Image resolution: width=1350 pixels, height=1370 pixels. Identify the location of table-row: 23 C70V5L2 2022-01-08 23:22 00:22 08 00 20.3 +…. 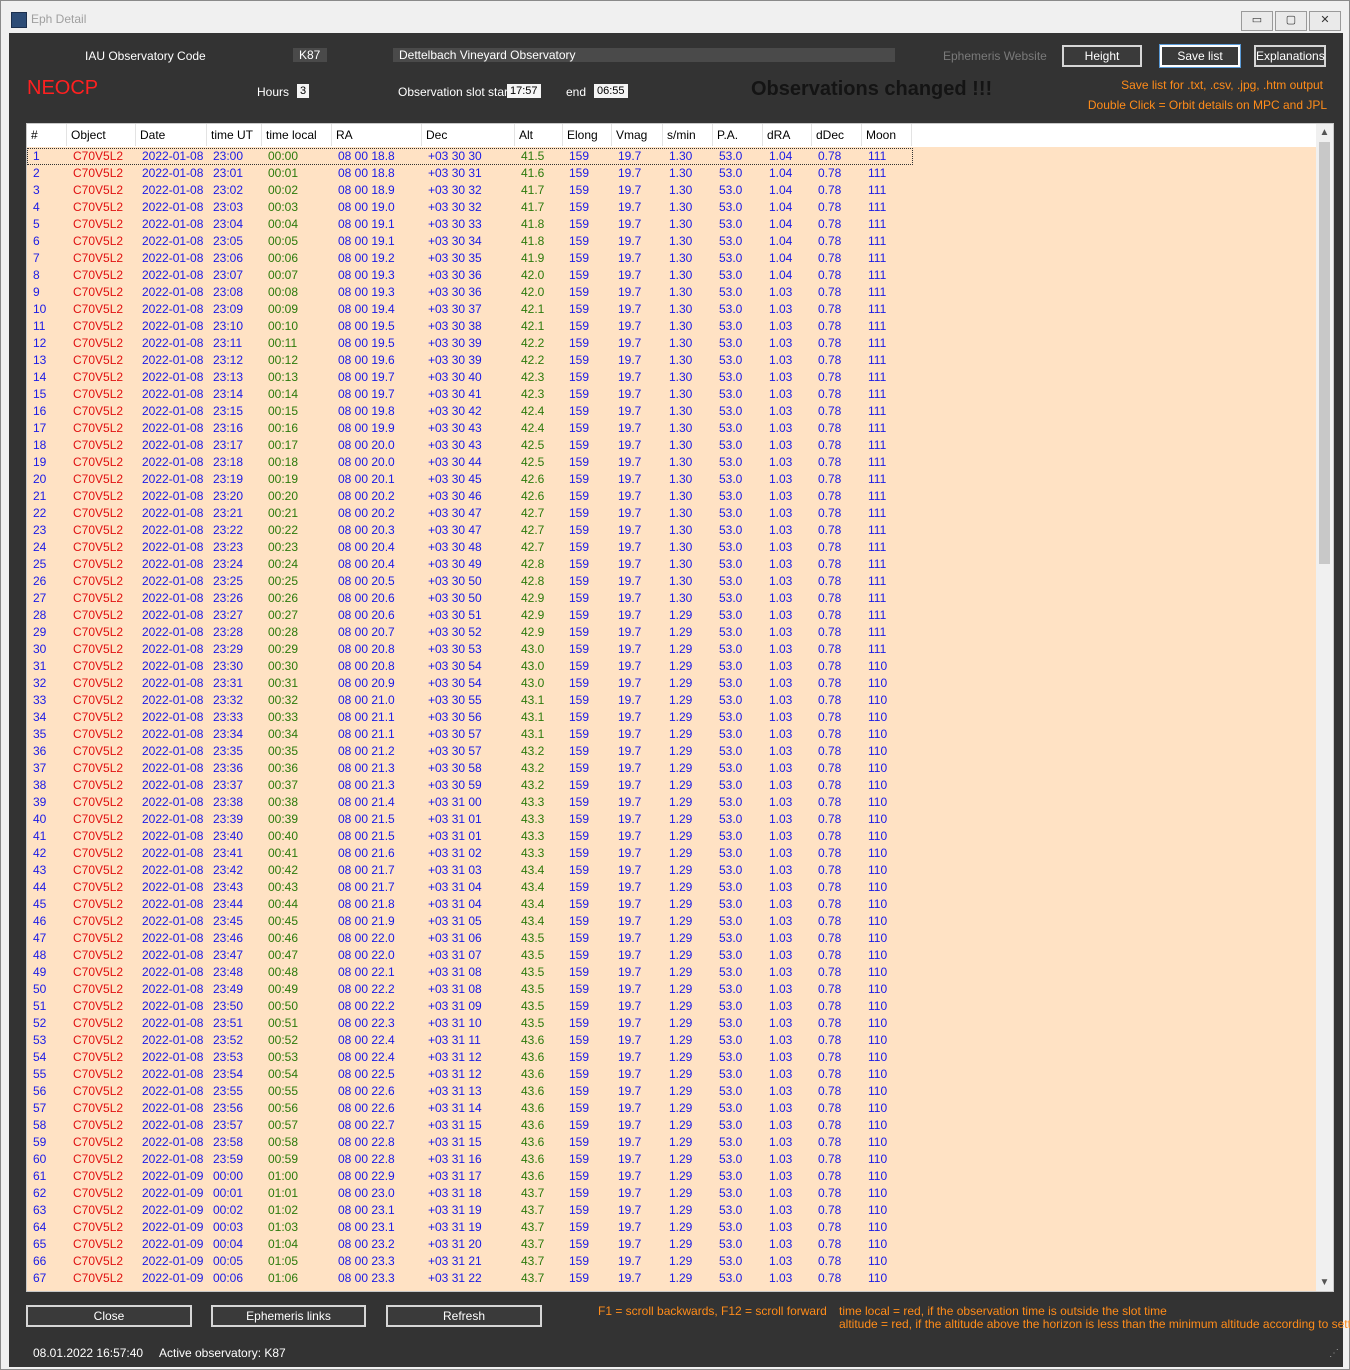
(671, 530).